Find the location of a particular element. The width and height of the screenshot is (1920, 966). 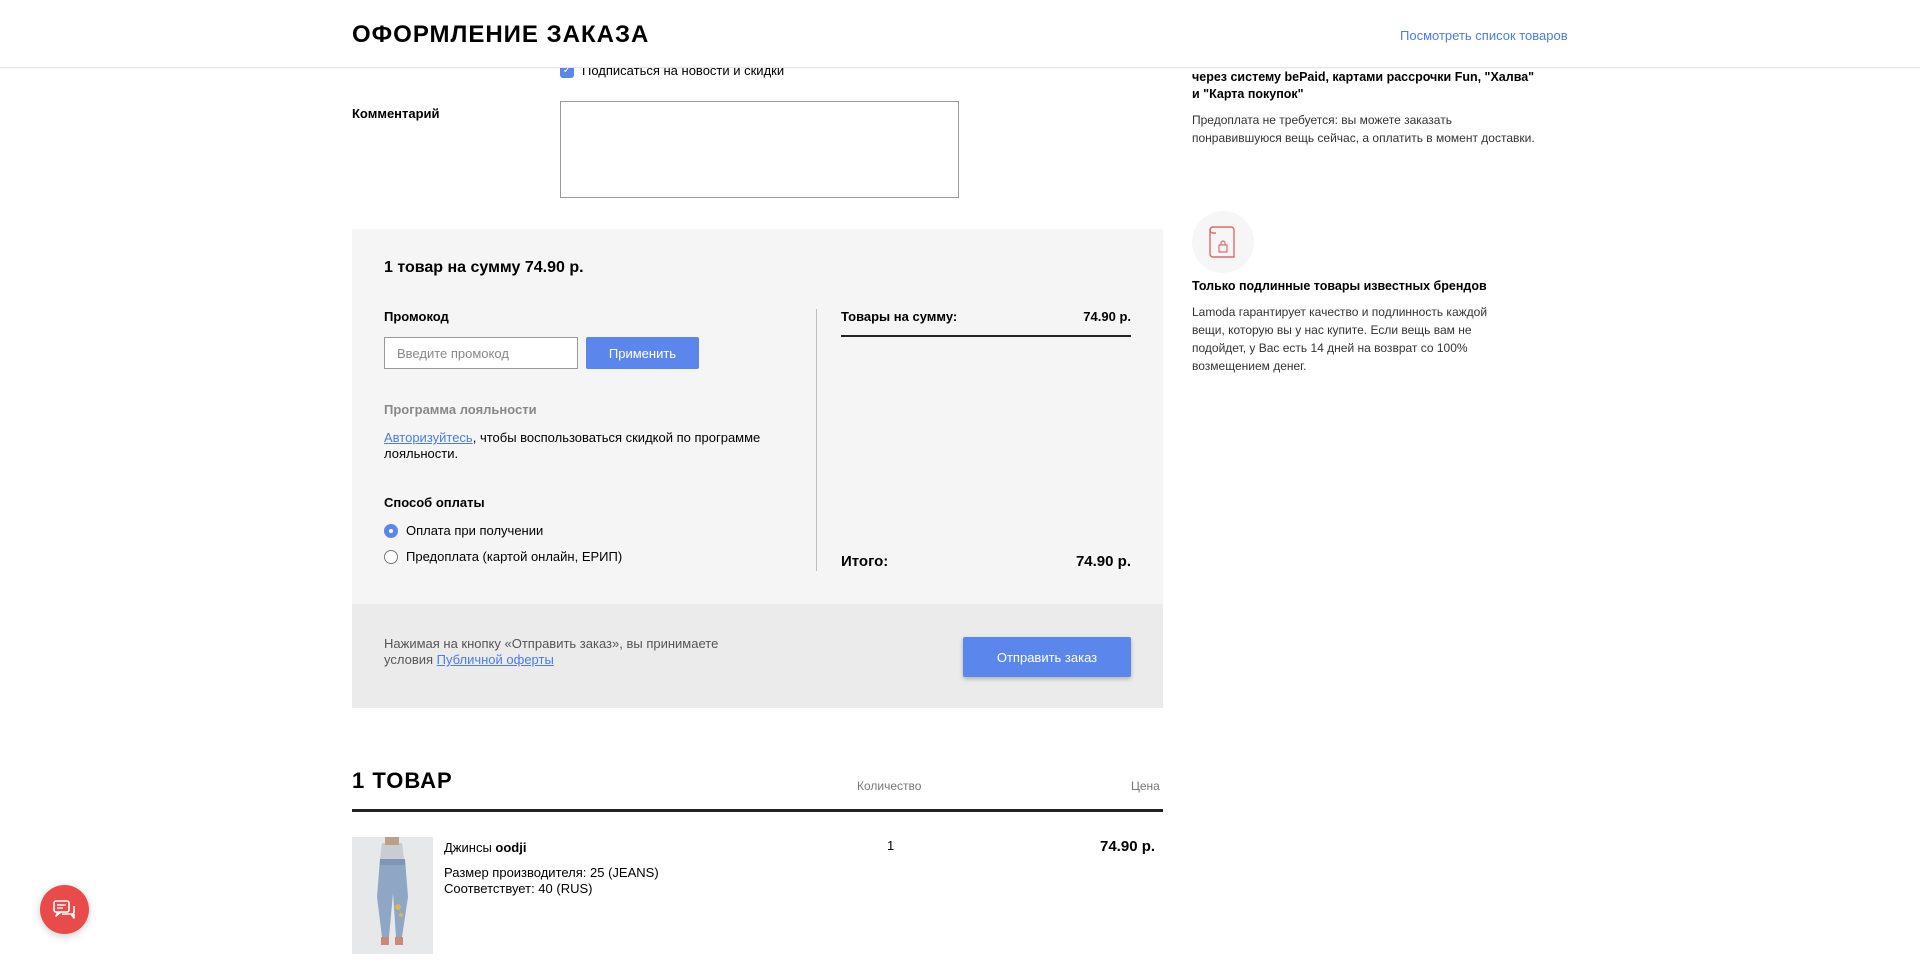

product-brand: oodji is located at coordinates (511, 847).